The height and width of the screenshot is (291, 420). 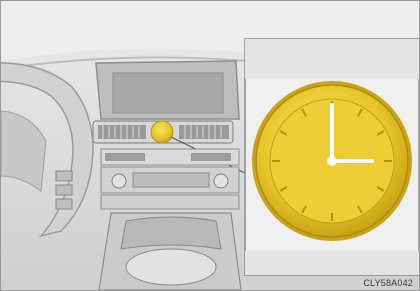 What do you see at coordinates (64, 190) in the screenshot?
I see `left-switch-panel` at bounding box center [64, 190].